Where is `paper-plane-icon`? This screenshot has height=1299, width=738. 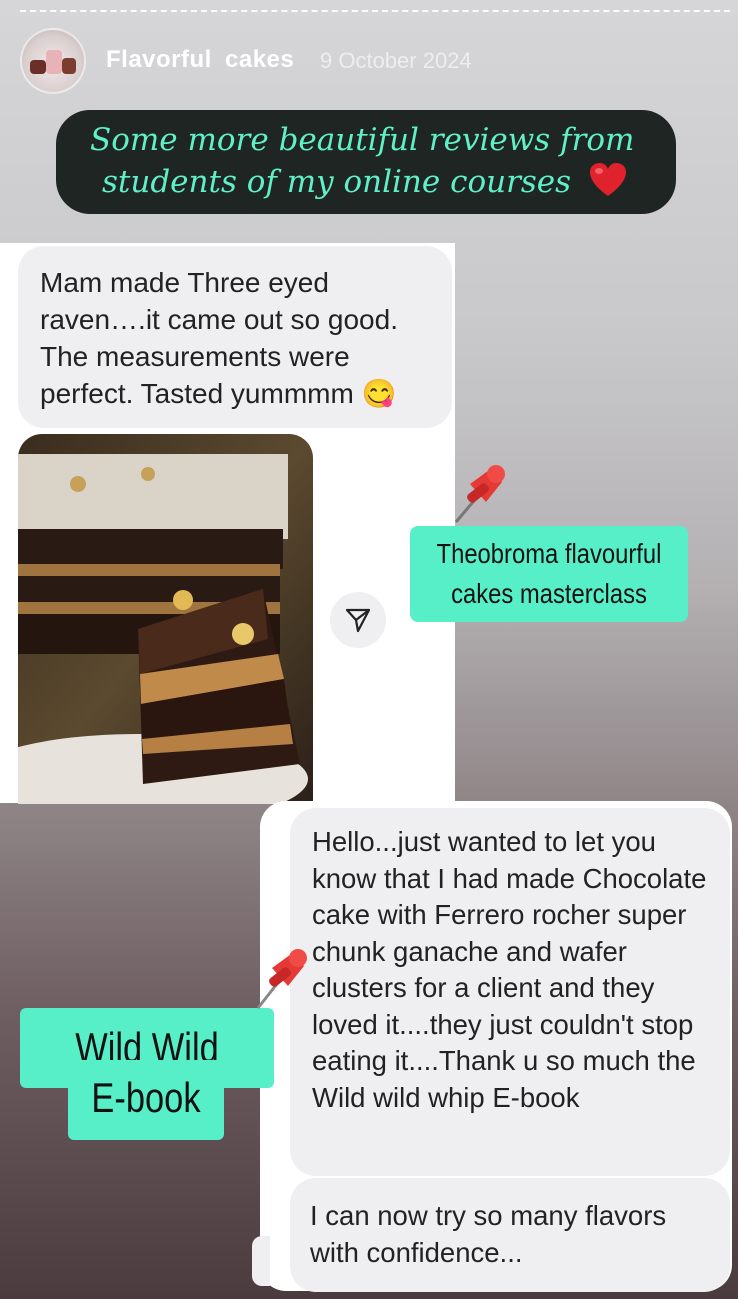
paper-plane-icon is located at coordinates (358, 620).